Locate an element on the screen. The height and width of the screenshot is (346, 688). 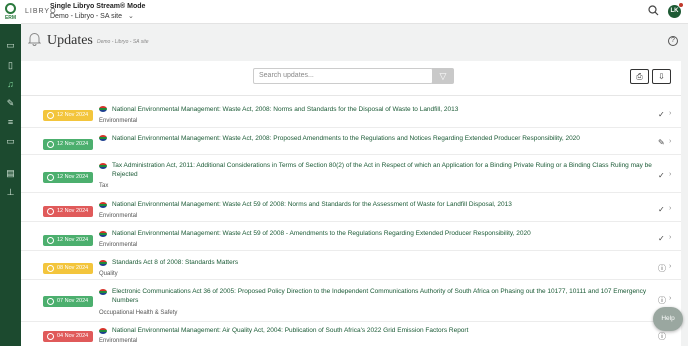
export-pdf-button: ⎙ is located at coordinates (639, 76).